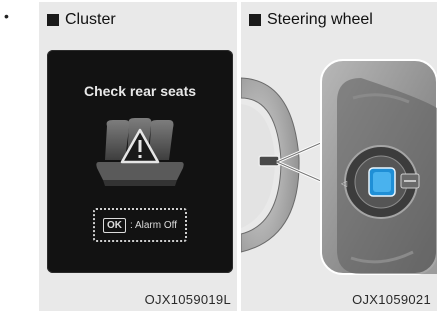 The height and width of the screenshot is (311, 437). I want to click on steering-heading-label: Steering wheel, so click(320, 19).